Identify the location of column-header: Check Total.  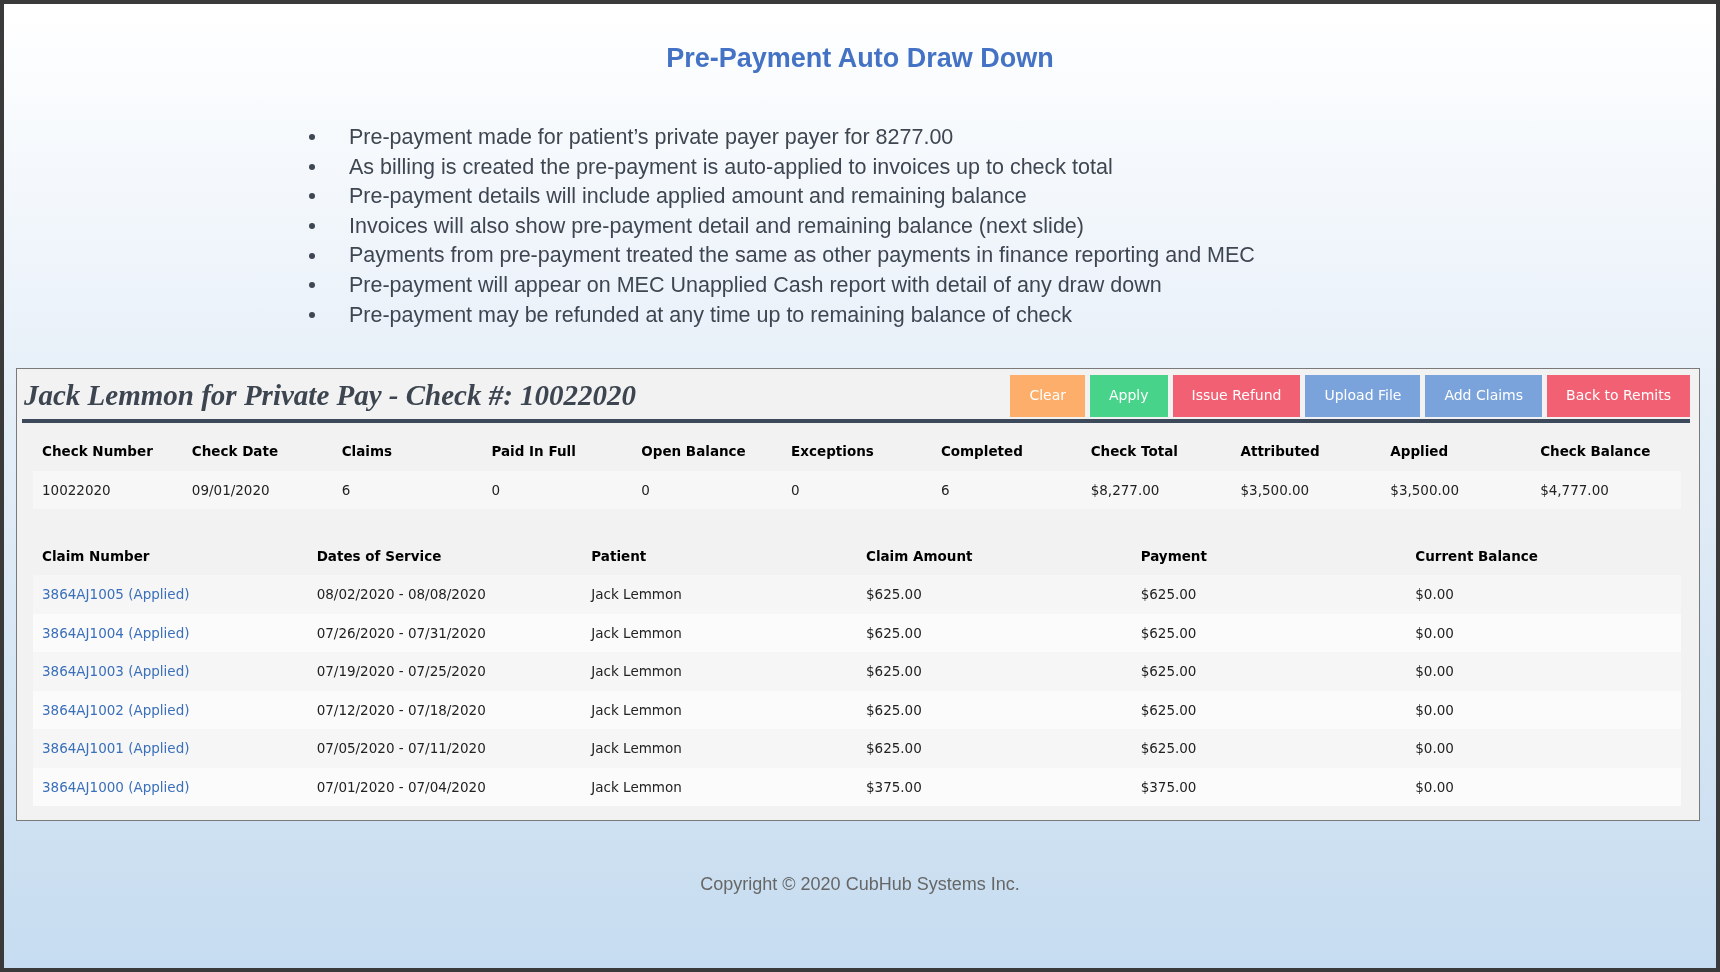
(1156, 451).